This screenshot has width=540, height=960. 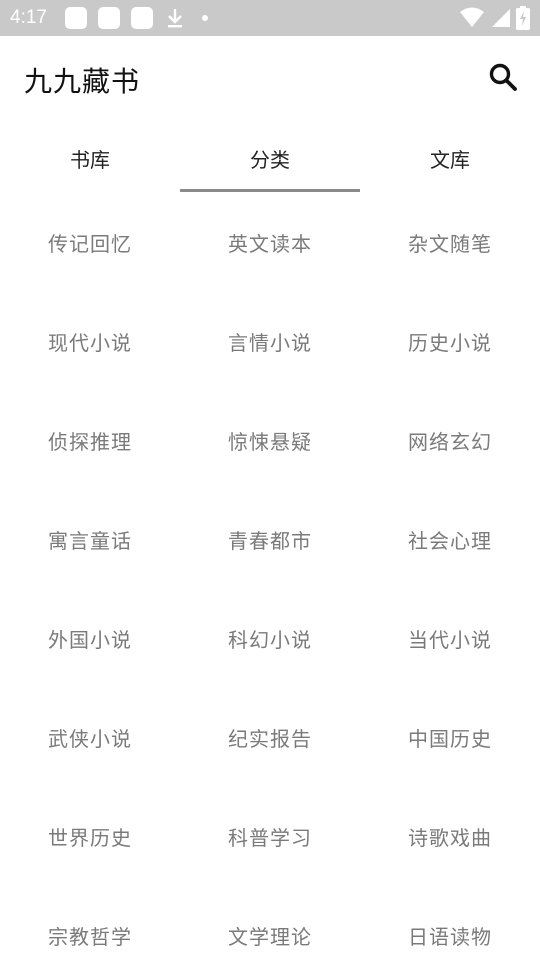 I want to click on category-item: 杂文随笔, so click(x=450, y=242).